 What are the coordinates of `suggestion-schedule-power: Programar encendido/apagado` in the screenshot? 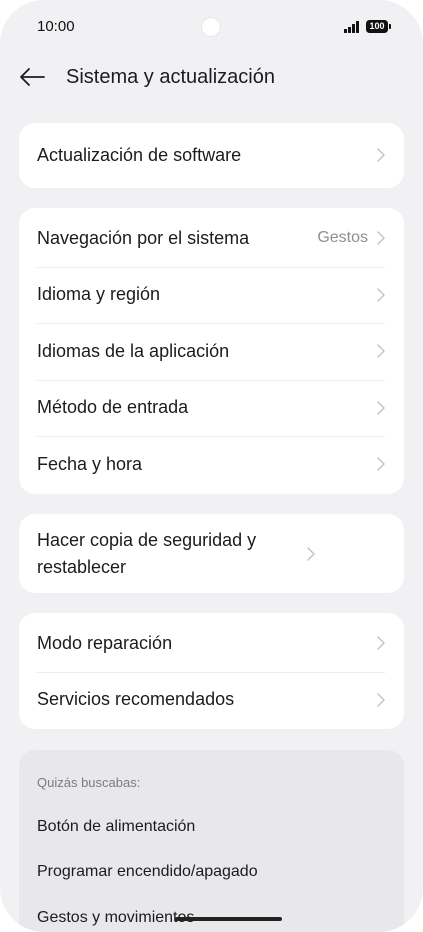 It's located at (147, 872).